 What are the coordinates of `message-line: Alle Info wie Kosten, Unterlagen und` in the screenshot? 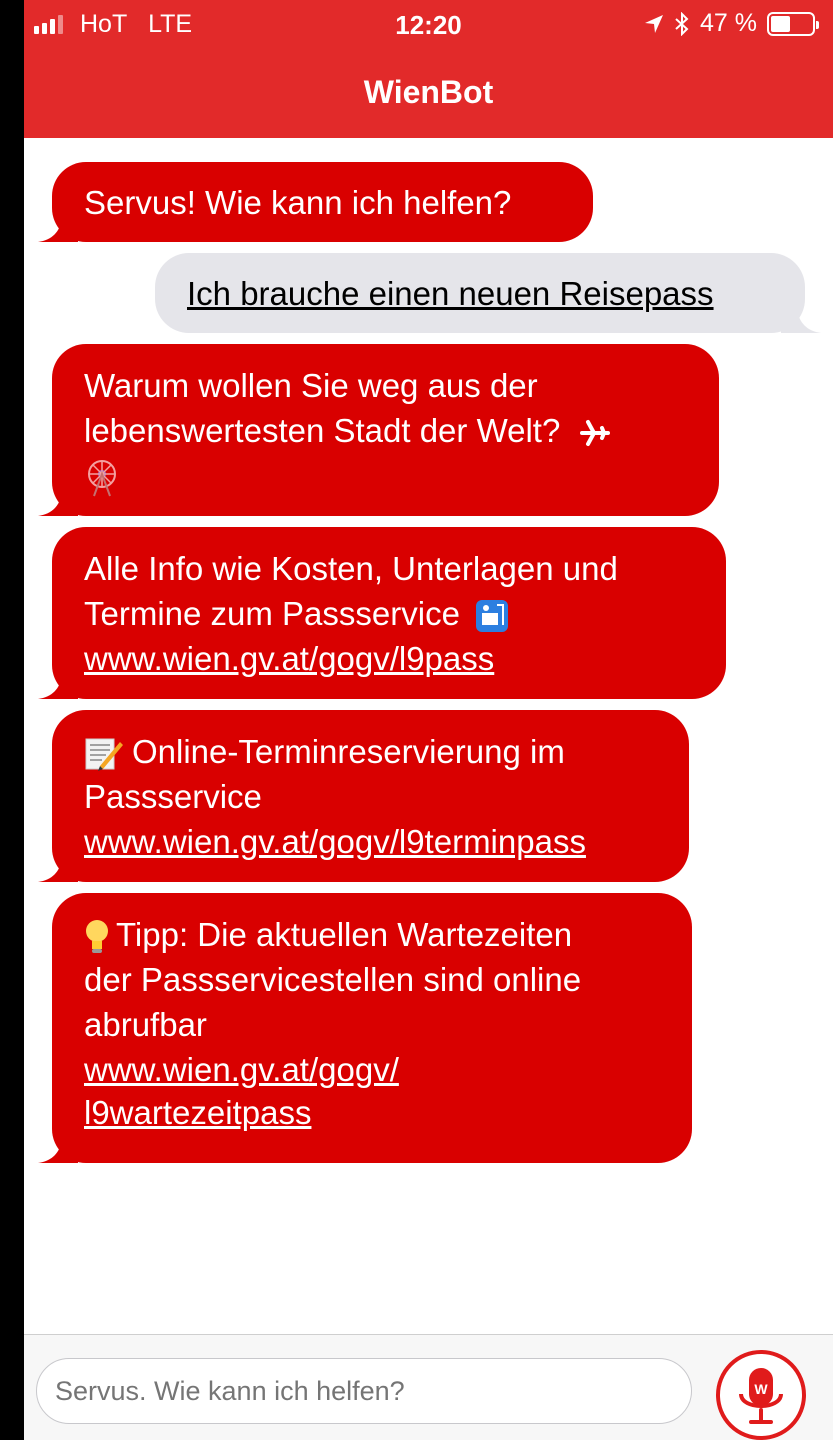 It's located at (351, 568).